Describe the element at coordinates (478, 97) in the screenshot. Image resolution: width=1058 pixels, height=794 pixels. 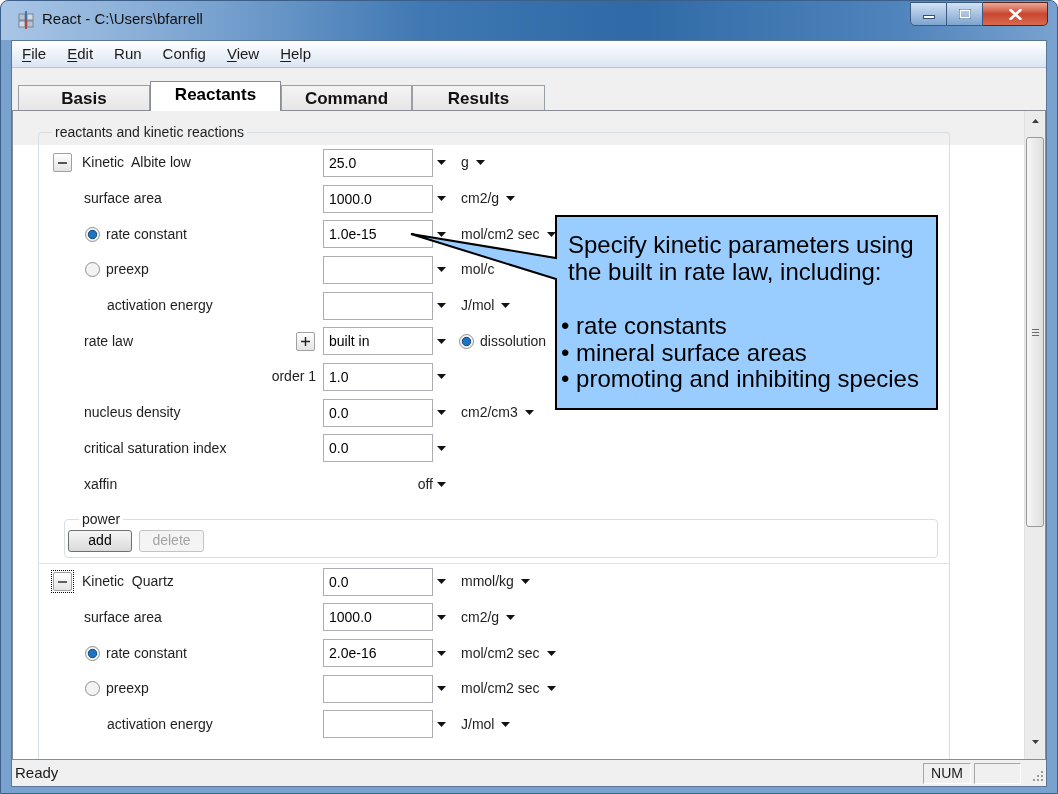
I see `tab: Results` at that location.